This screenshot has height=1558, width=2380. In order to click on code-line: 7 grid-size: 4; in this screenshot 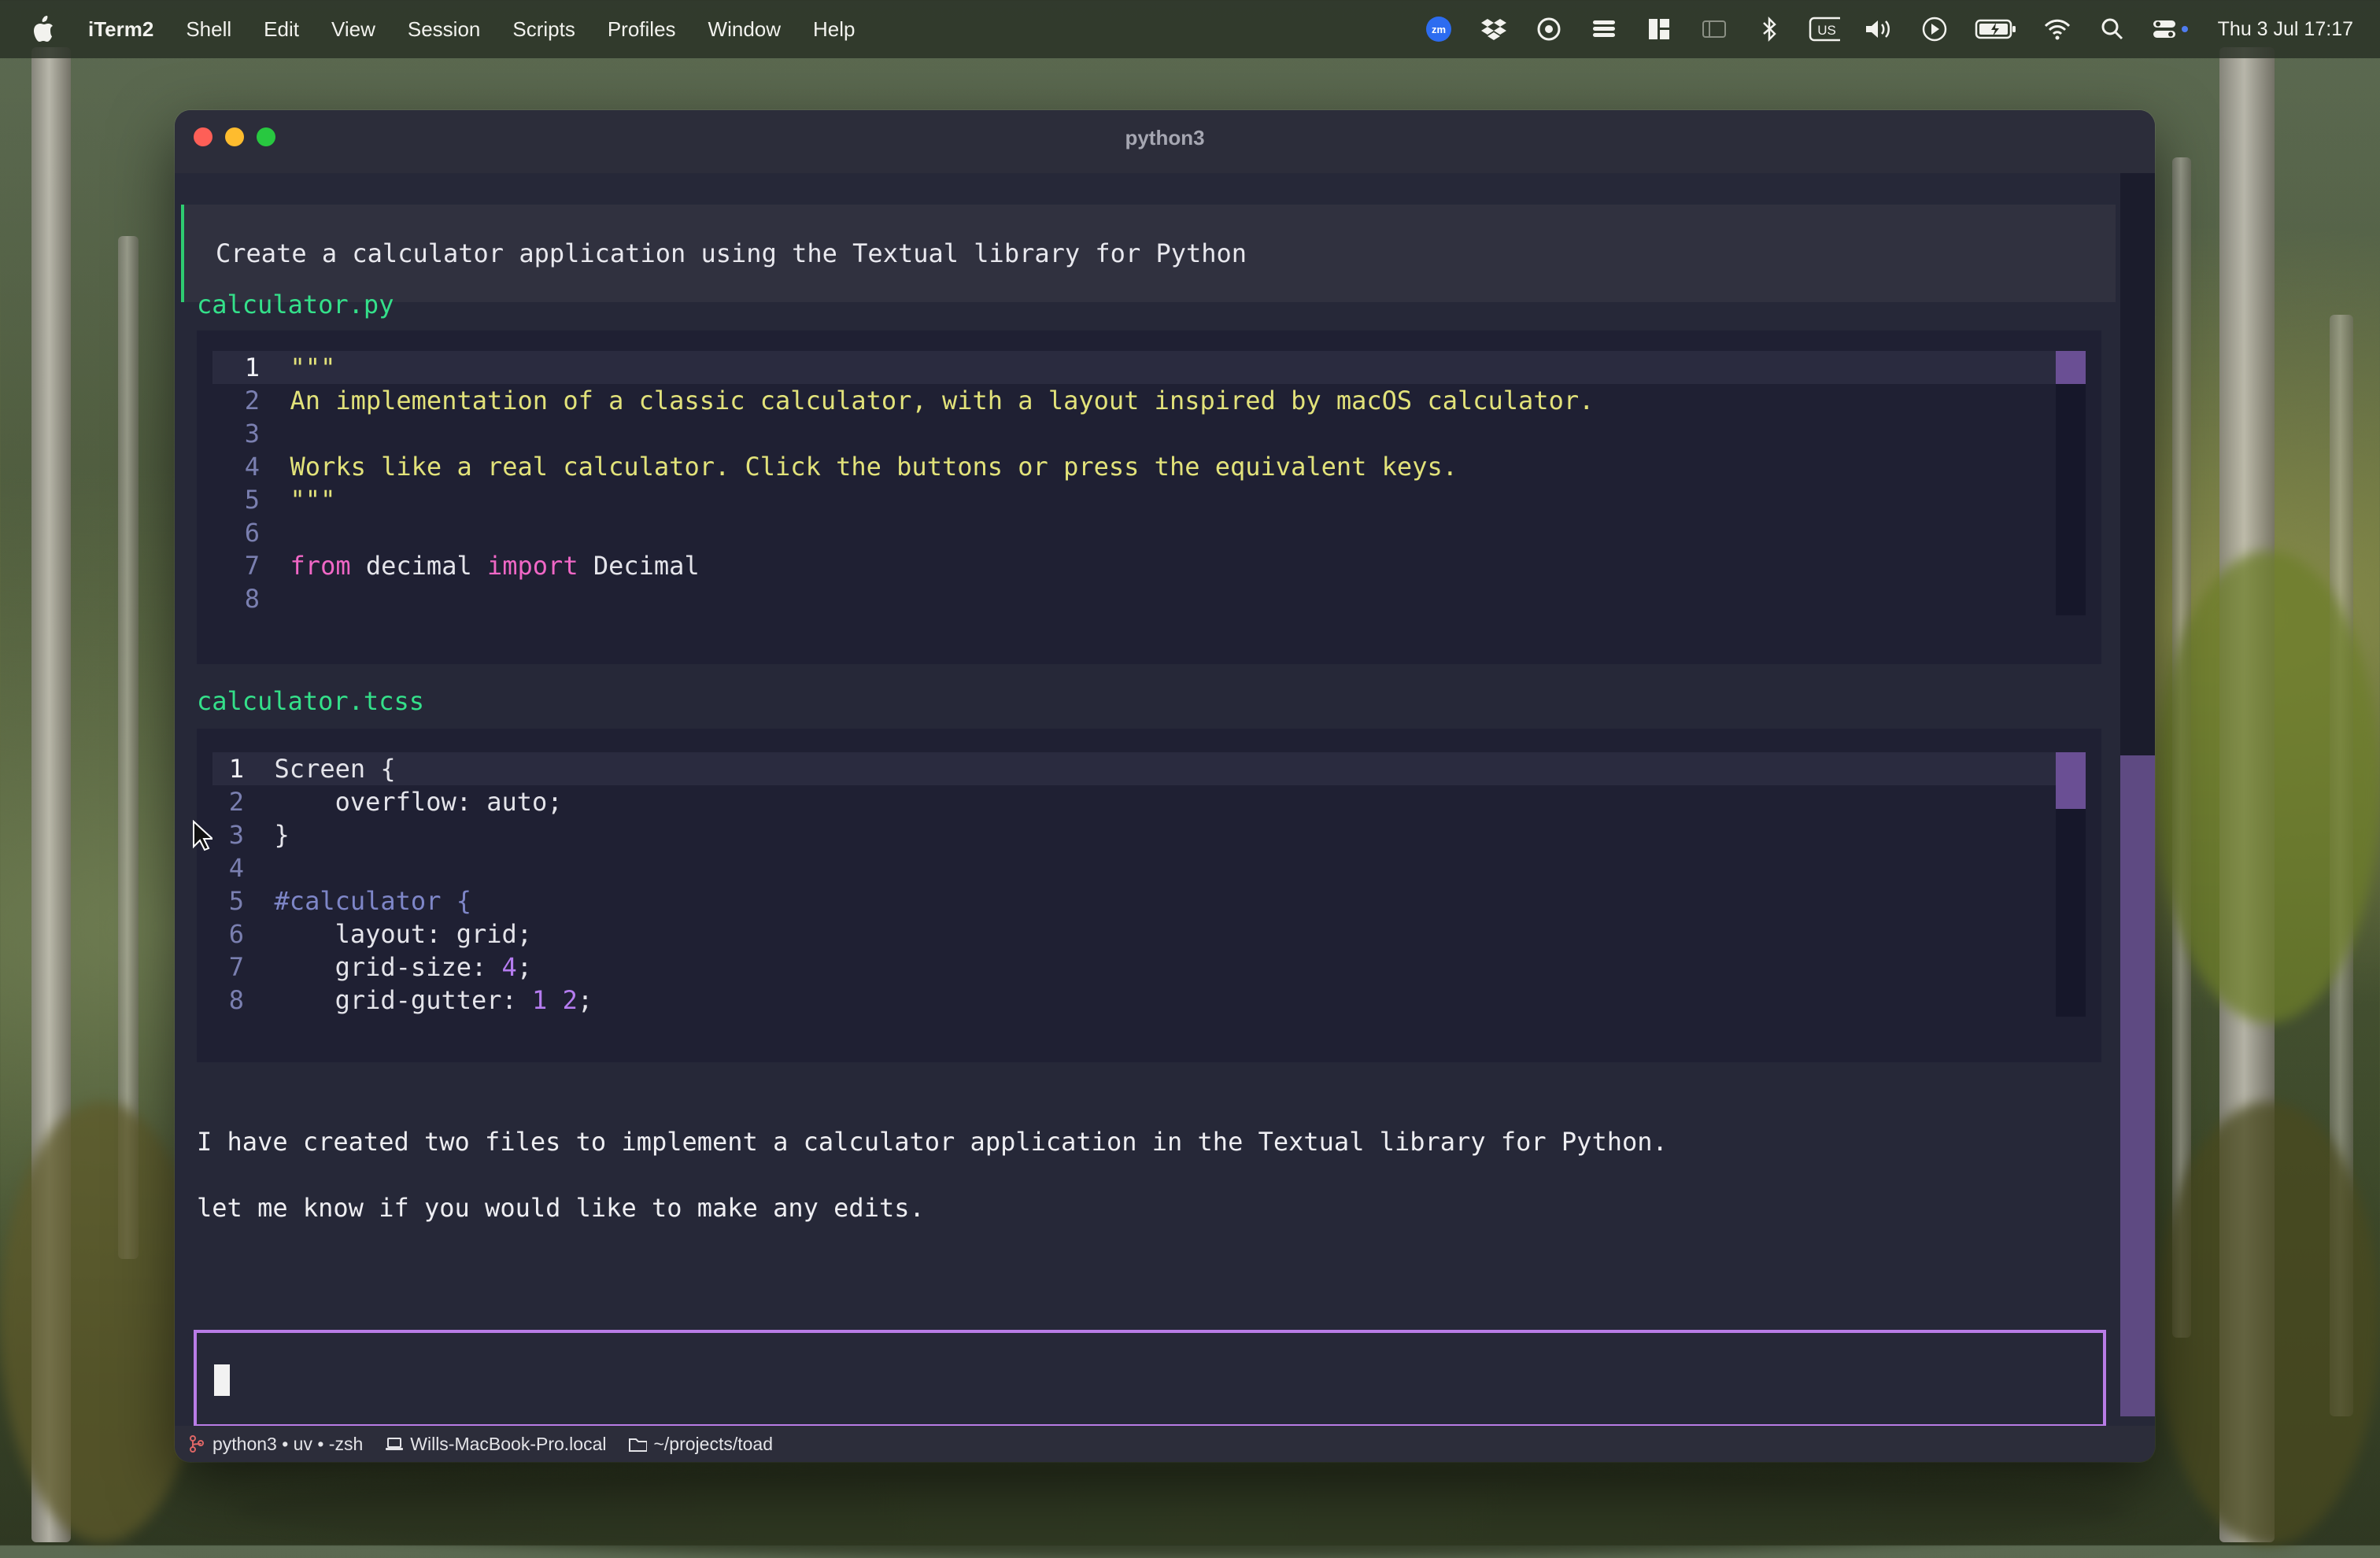, I will do `click(1138, 967)`.